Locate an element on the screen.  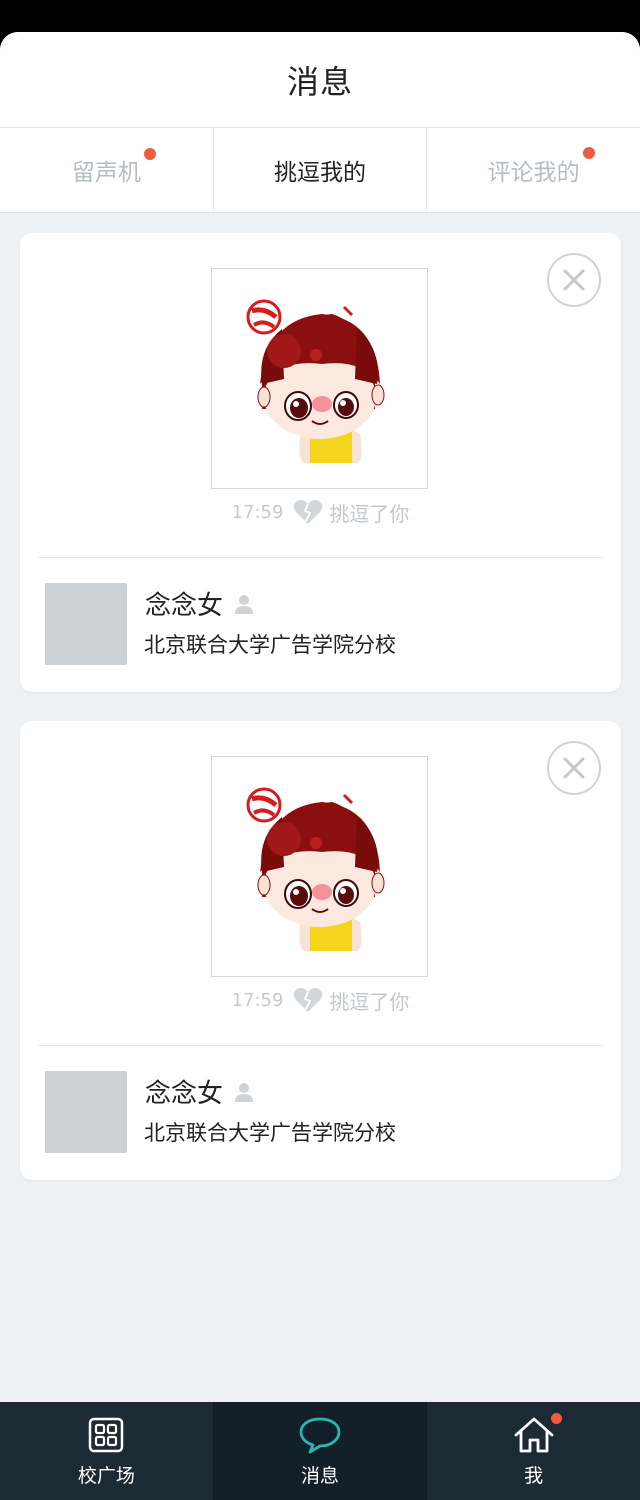
chat-bubble-icon is located at coordinates (320, 1435).